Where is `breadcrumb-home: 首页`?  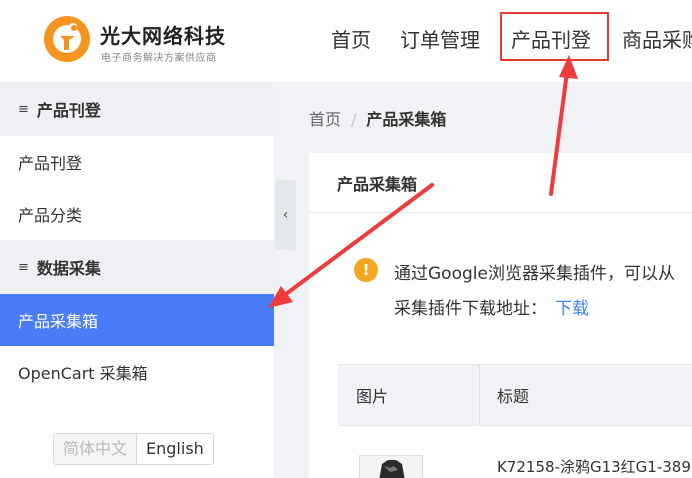
breadcrumb-home: 首页 is located at coordinates (325, 119).